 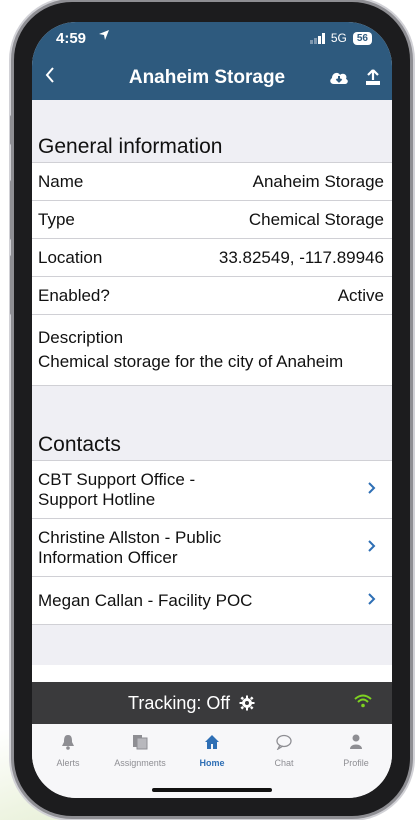 I want to click on network-label: 5G, so click(x=338, y=38).